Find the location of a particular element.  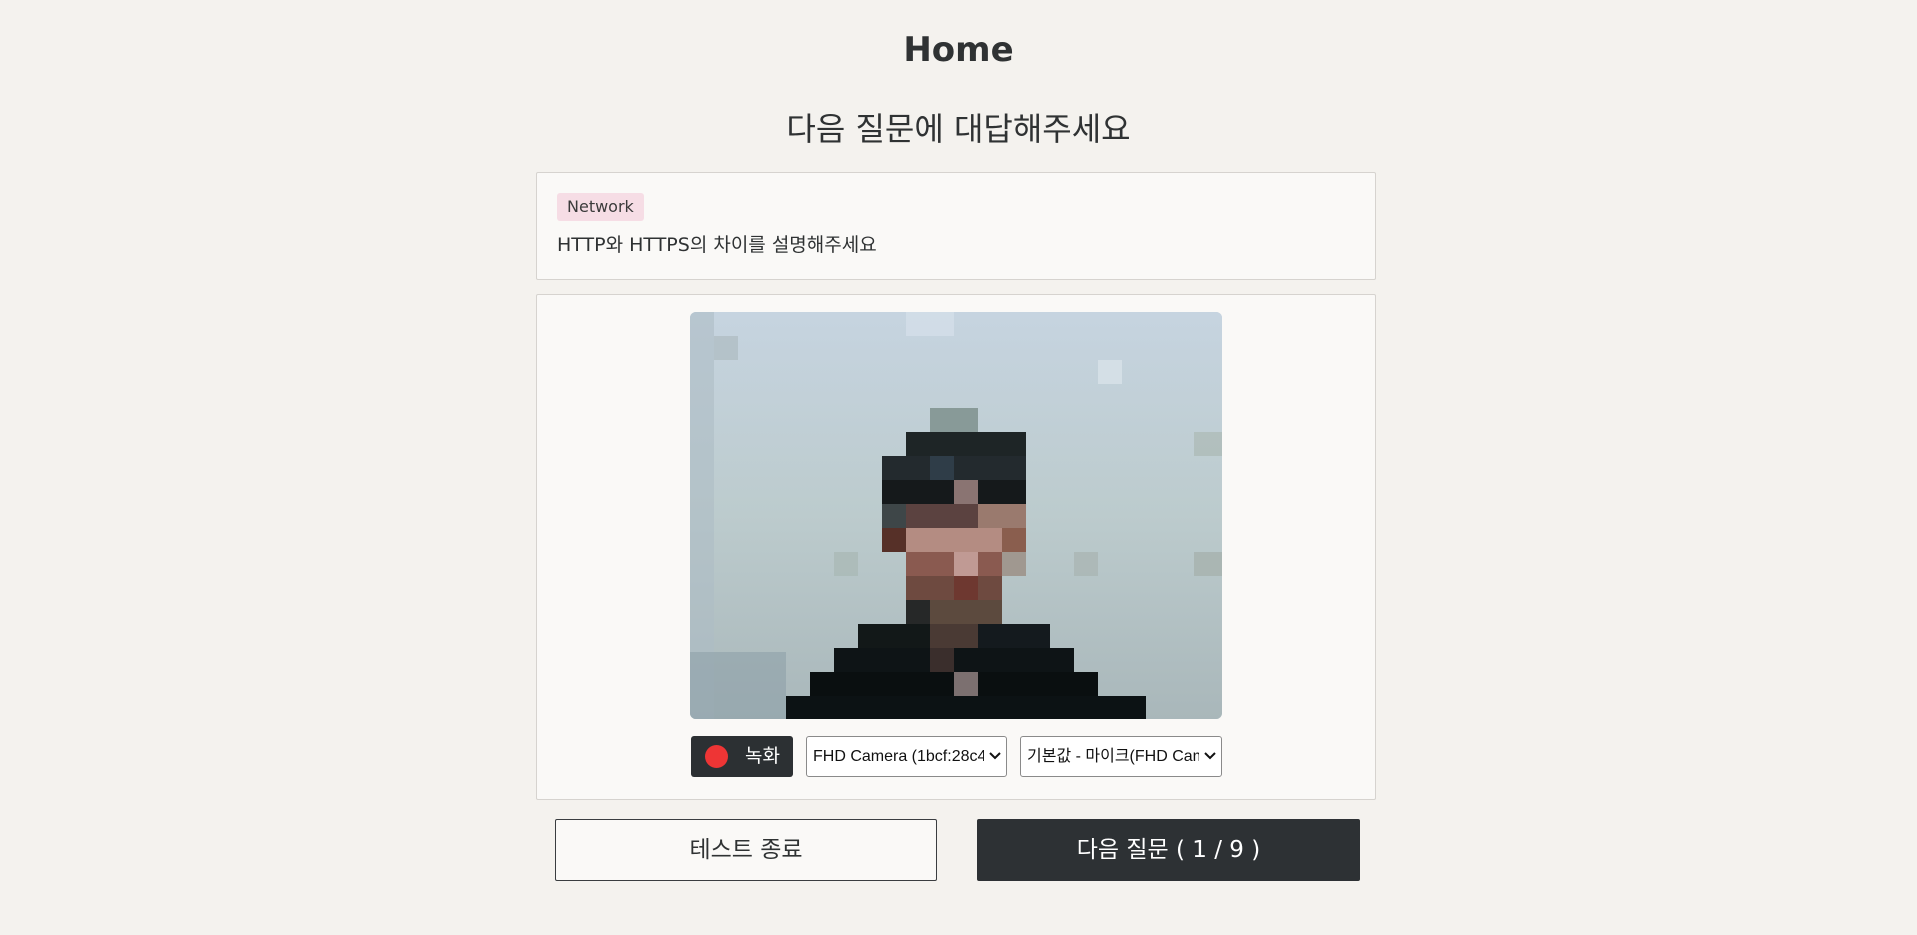

camera-select: FHD Camera (1bcf:28c4) is located at coordinates (906, 756).